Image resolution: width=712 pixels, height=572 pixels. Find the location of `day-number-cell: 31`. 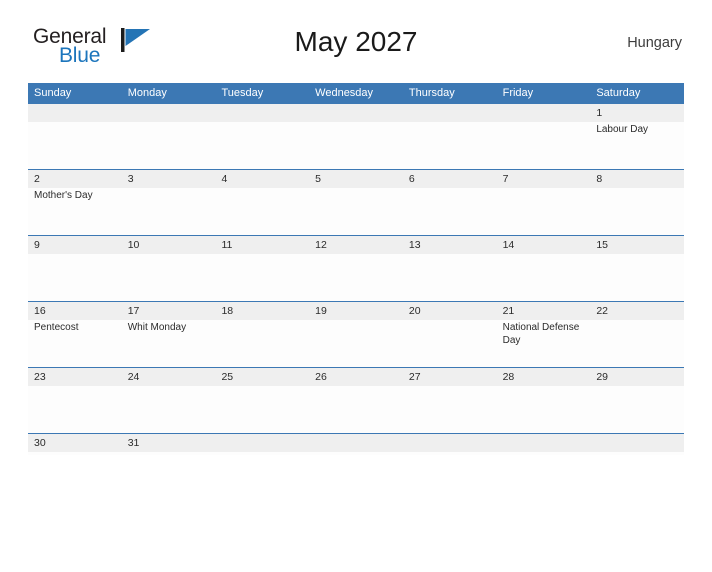

day-number-cell: 31 is located at coordinates (169, 443).